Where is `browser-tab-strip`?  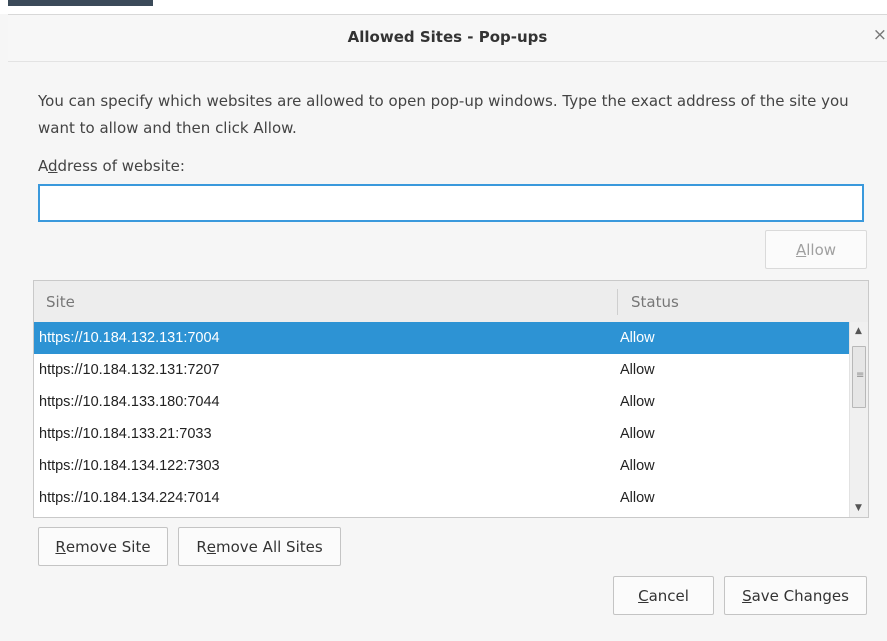
browser-tab-strip is located at coordinates (80, 3).